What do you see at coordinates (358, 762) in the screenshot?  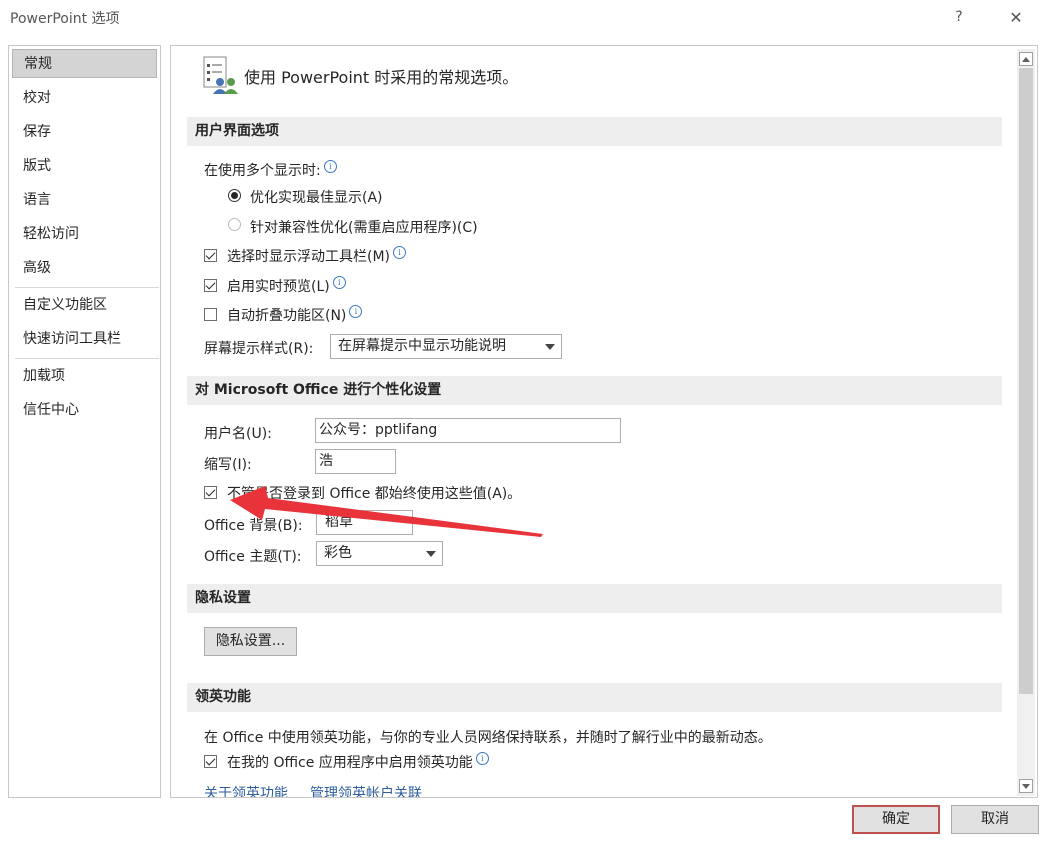 I see `enable-linkedin-label: 在我的 Office 应用程序中启用领英功能 i` at bounding box center [358, 762].